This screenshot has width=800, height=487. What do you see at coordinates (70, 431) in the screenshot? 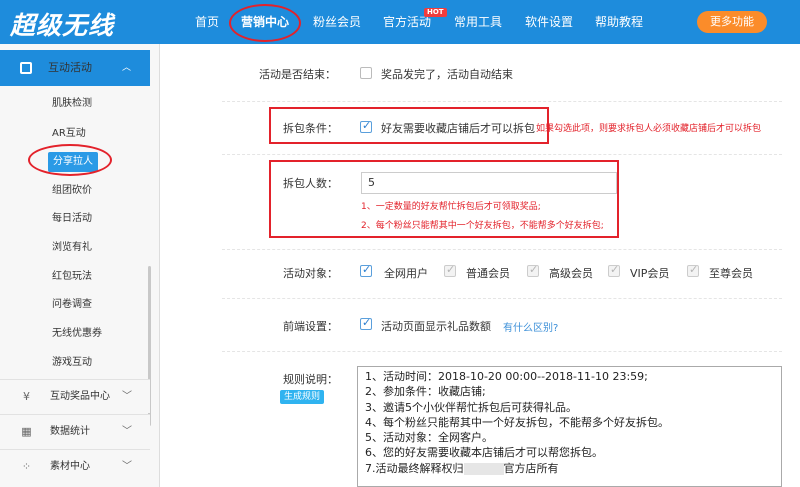
I see `sidebar-group-label: 数据统计` at bounding box center [70, 431].